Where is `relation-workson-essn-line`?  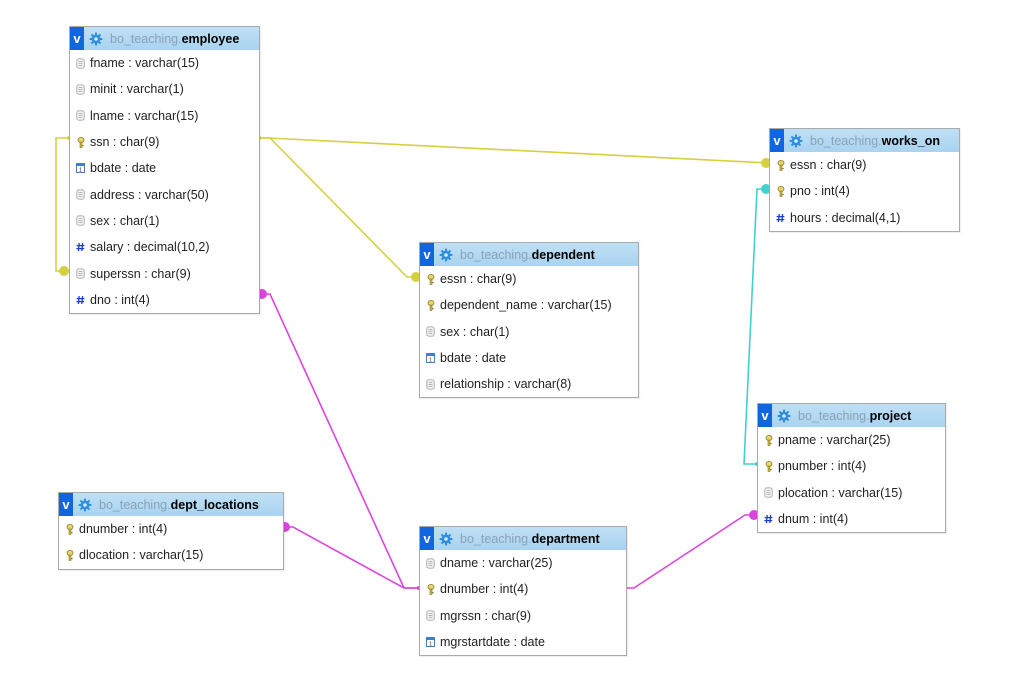
relation-workson-essn-line is located at coordinates (514, 150).